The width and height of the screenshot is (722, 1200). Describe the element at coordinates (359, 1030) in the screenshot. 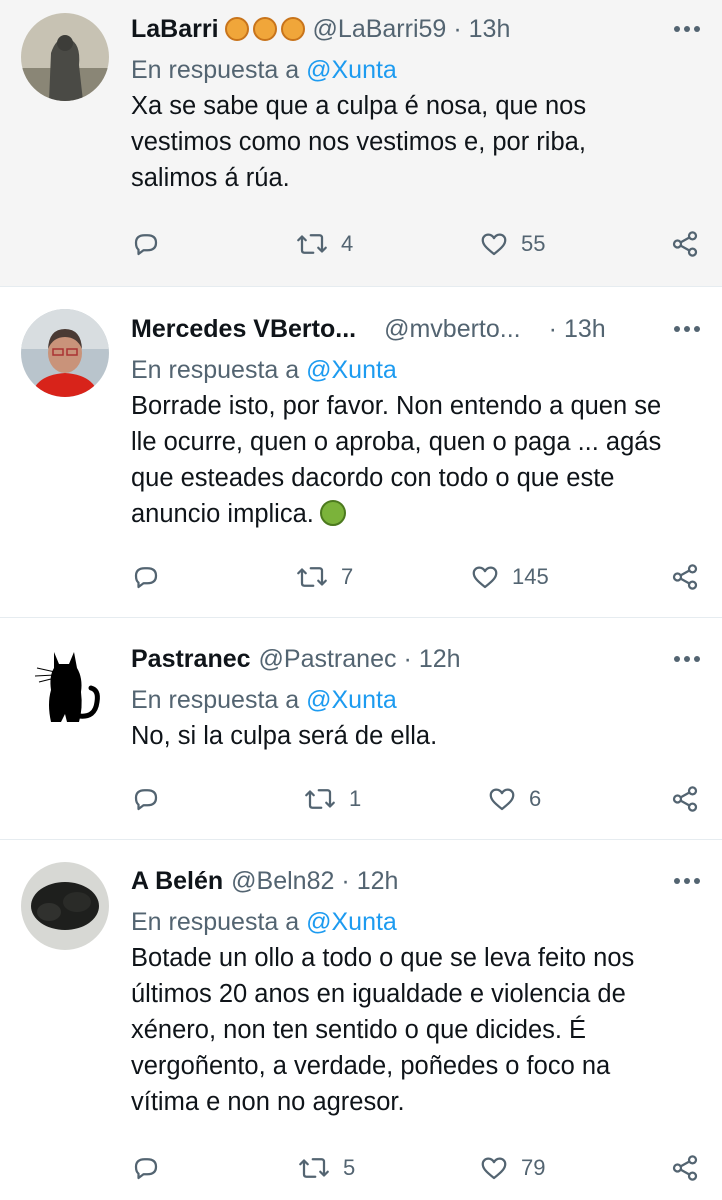

I see `tweet-text-line: xénero, non ten sentido o que dicides. É` at that location.